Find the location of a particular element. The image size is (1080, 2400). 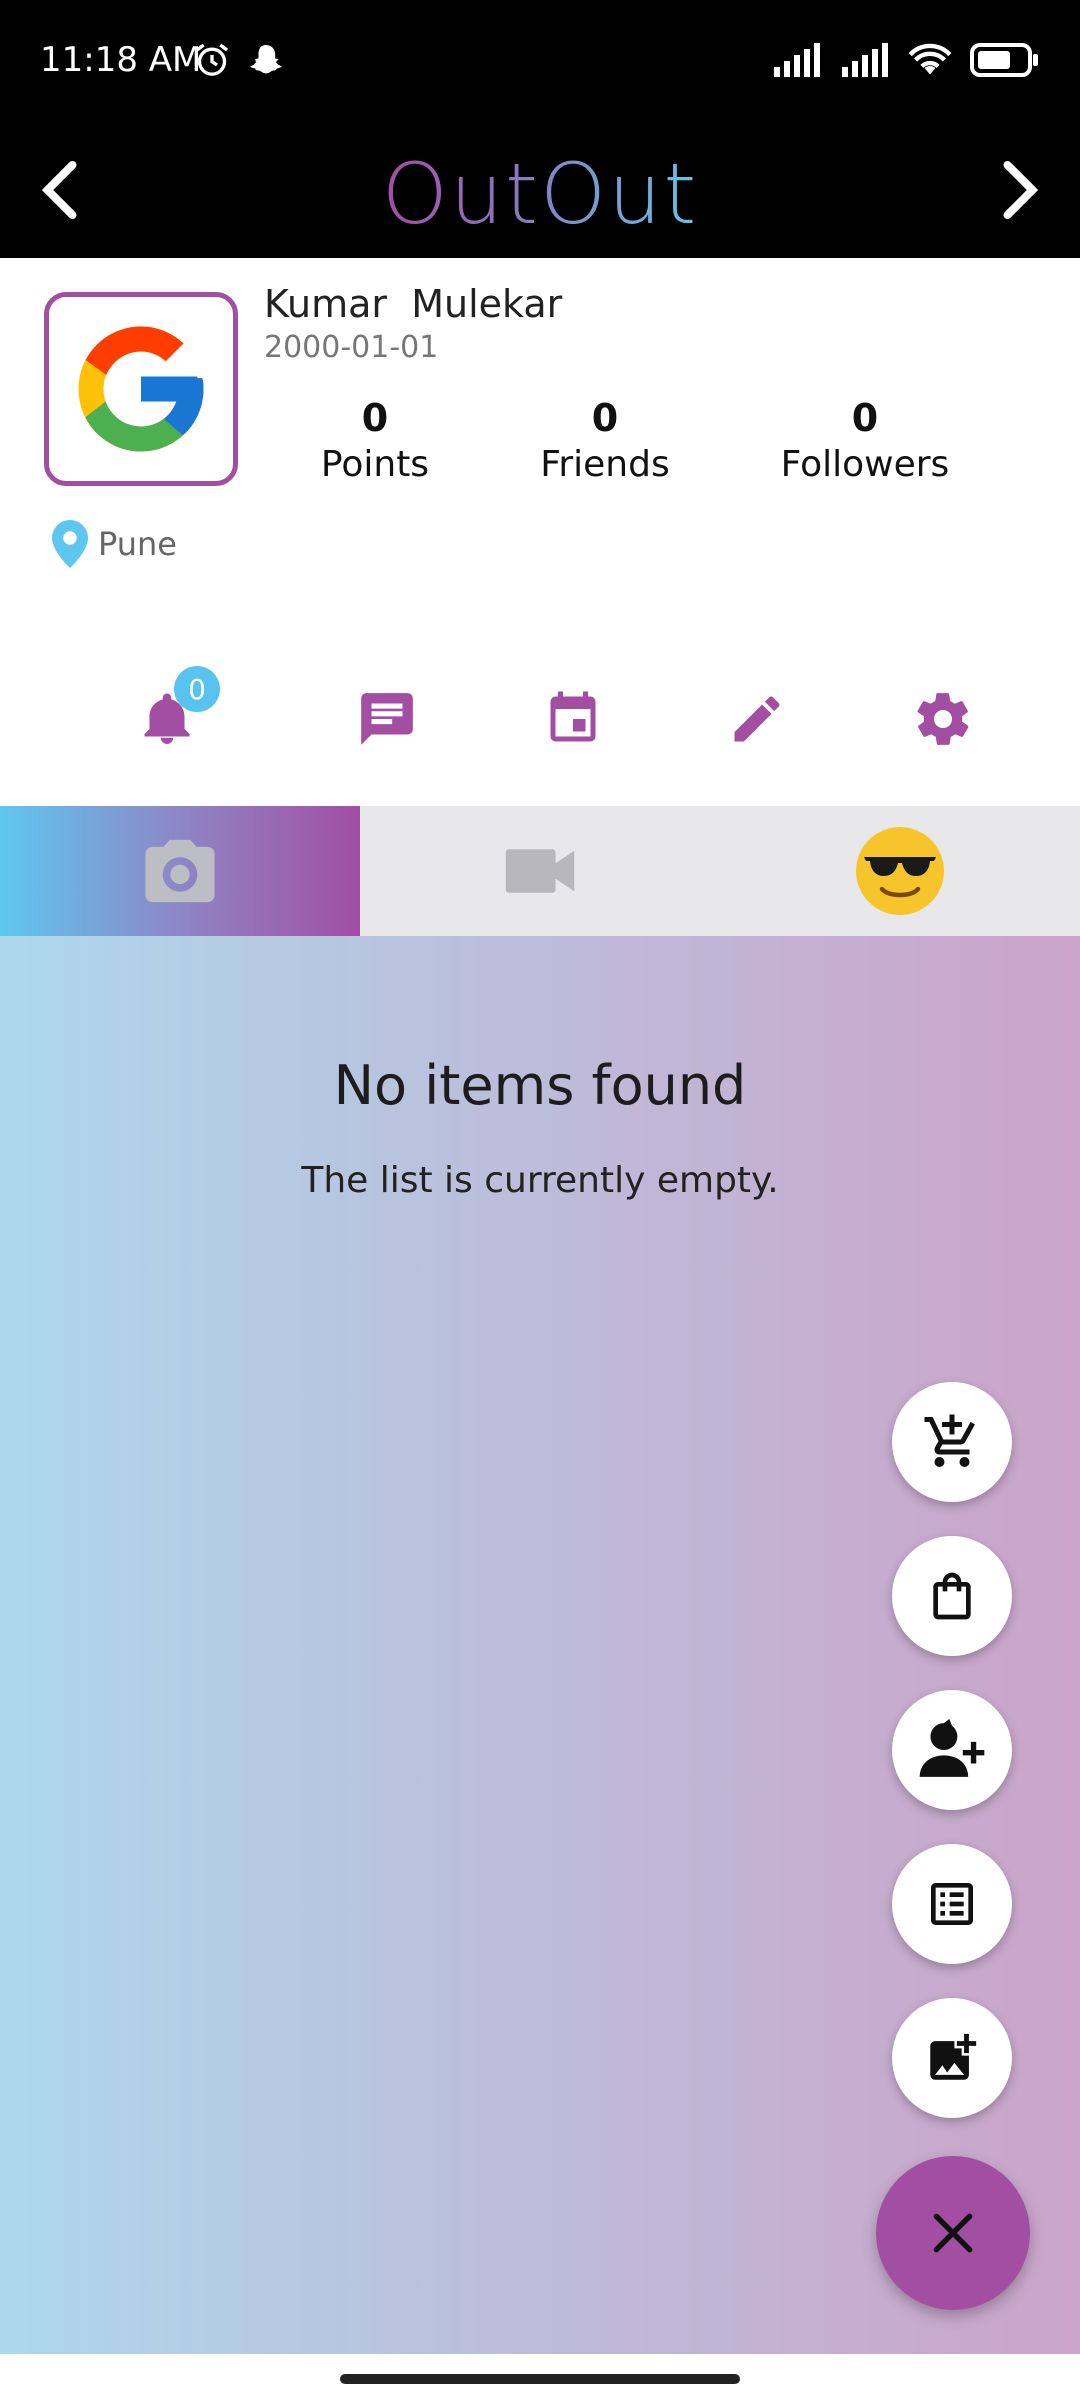

user-dob: 2000-01-01 is located at coordinates (351, 347).